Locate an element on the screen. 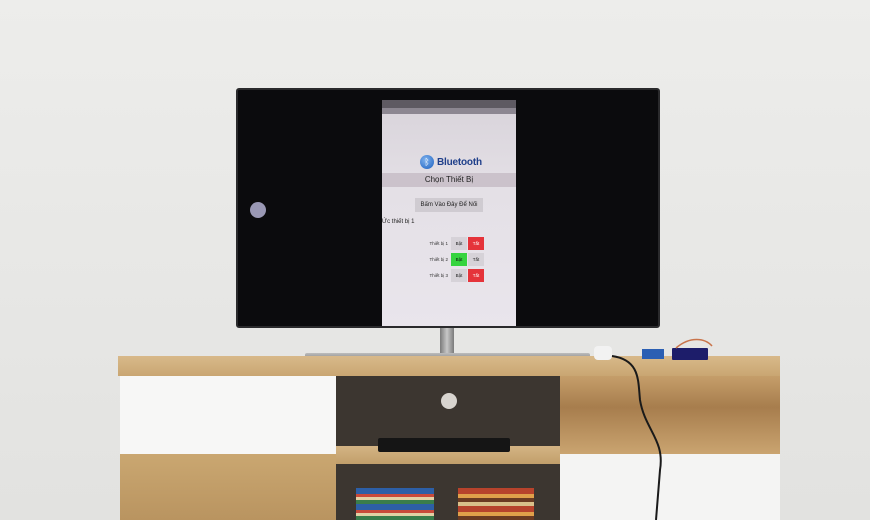 The height and width of the screenshot is (520, 870). bluetooth-module is located at coordinates (653, 354).